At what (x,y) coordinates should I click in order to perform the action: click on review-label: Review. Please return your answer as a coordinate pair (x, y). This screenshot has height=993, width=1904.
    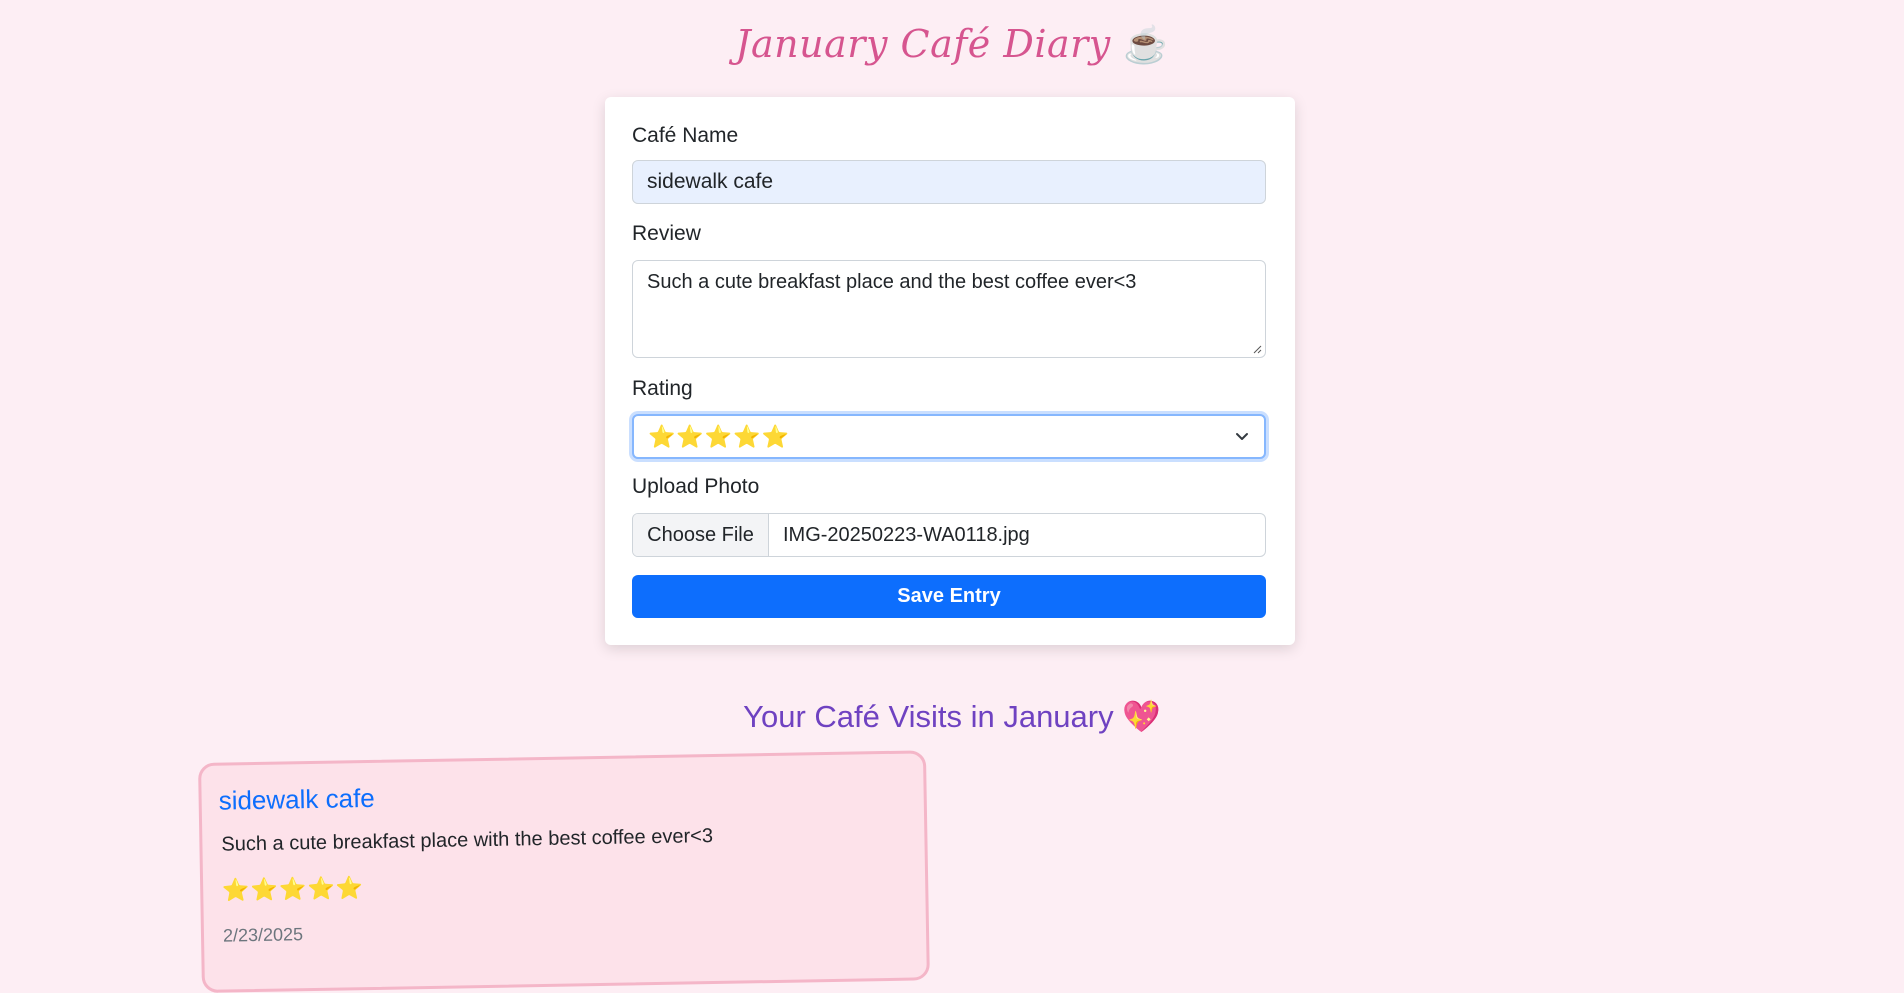
    Looking at the image, I should click on (666, 233).